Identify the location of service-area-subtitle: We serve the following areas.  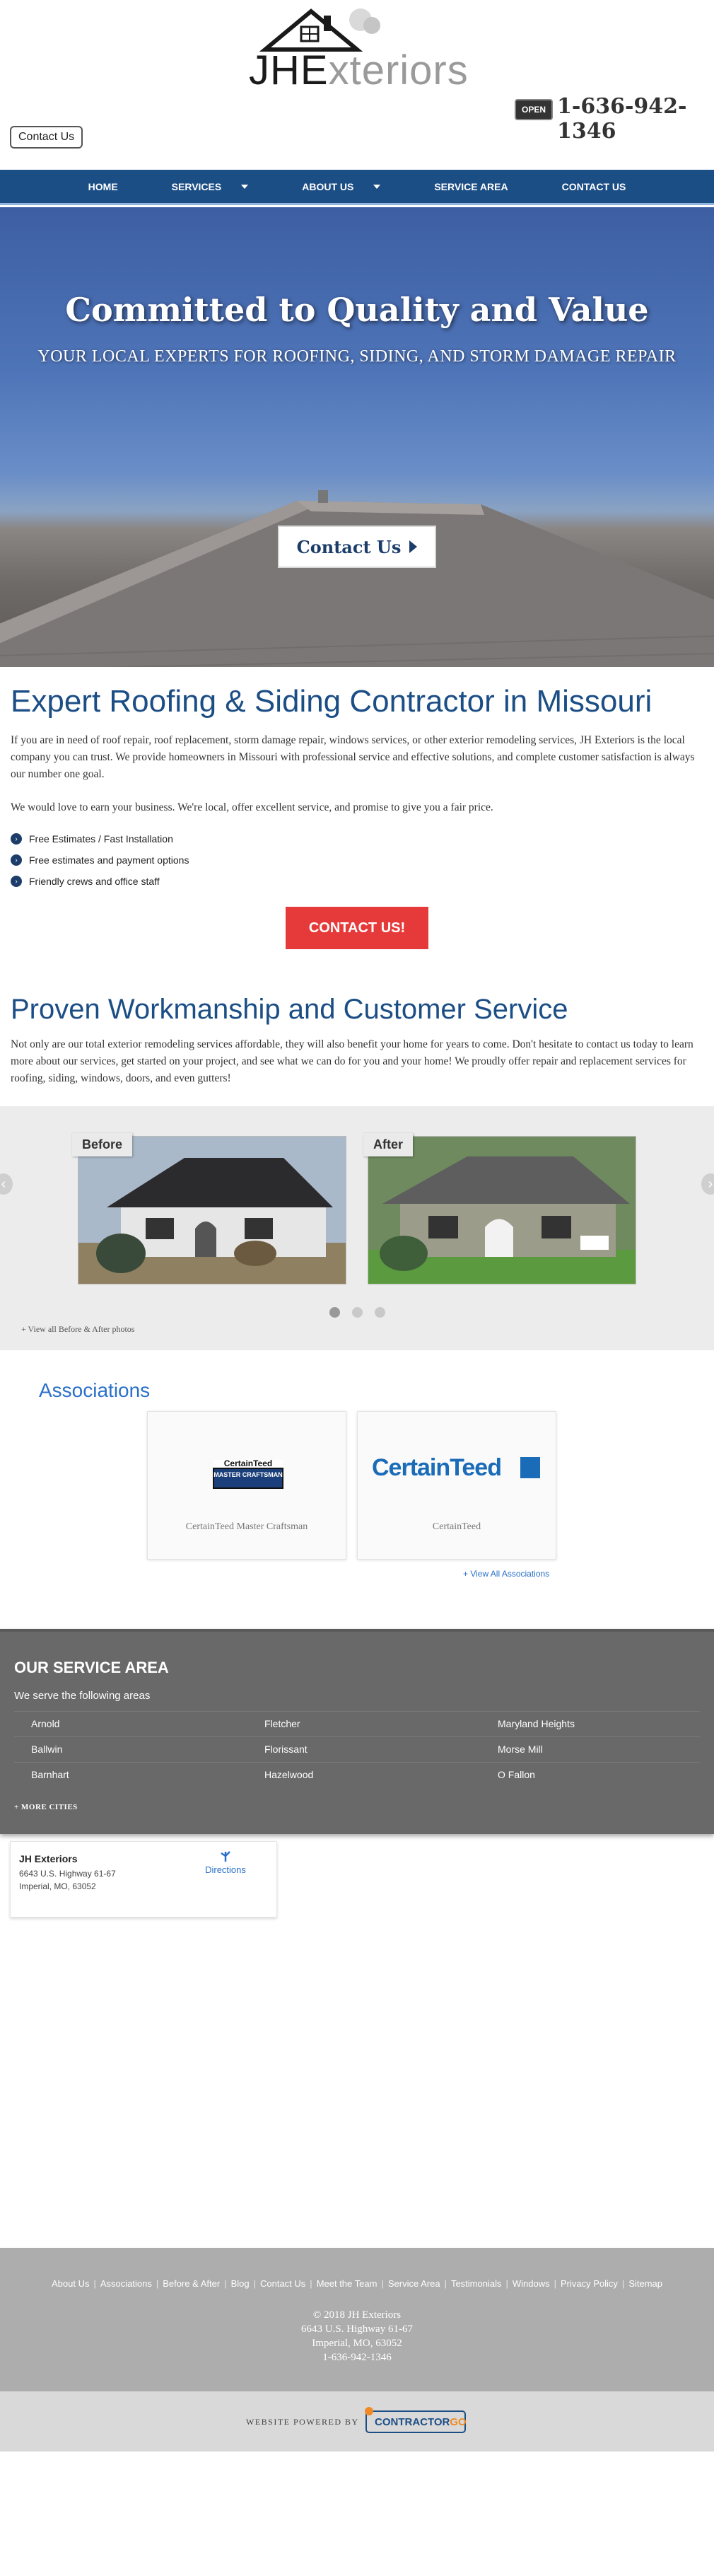
(82, 1696).